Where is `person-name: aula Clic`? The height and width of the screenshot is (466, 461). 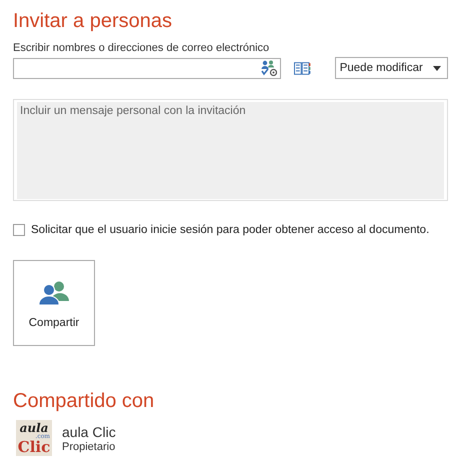
person-name: aula Clic is located at coordinates (89, 432).